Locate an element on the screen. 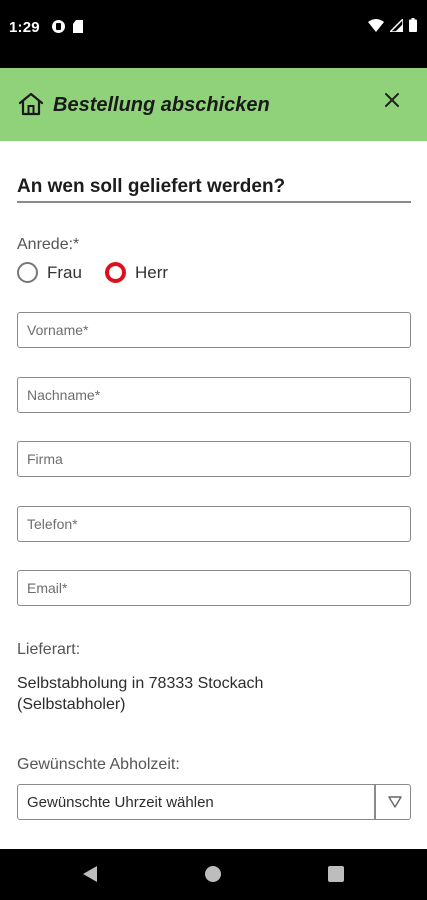 This screenshot has height=900, width=427. email-field-box is located at coordinates (214, 588).